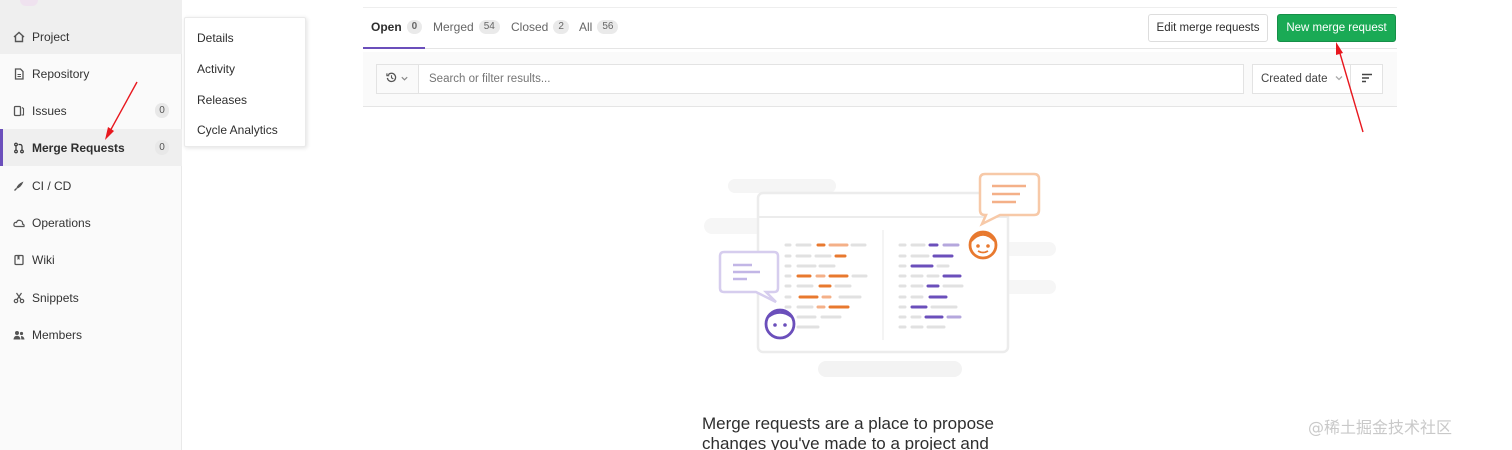  I want to click on new-merge-request-button: New merge request, so click(1336, 28).